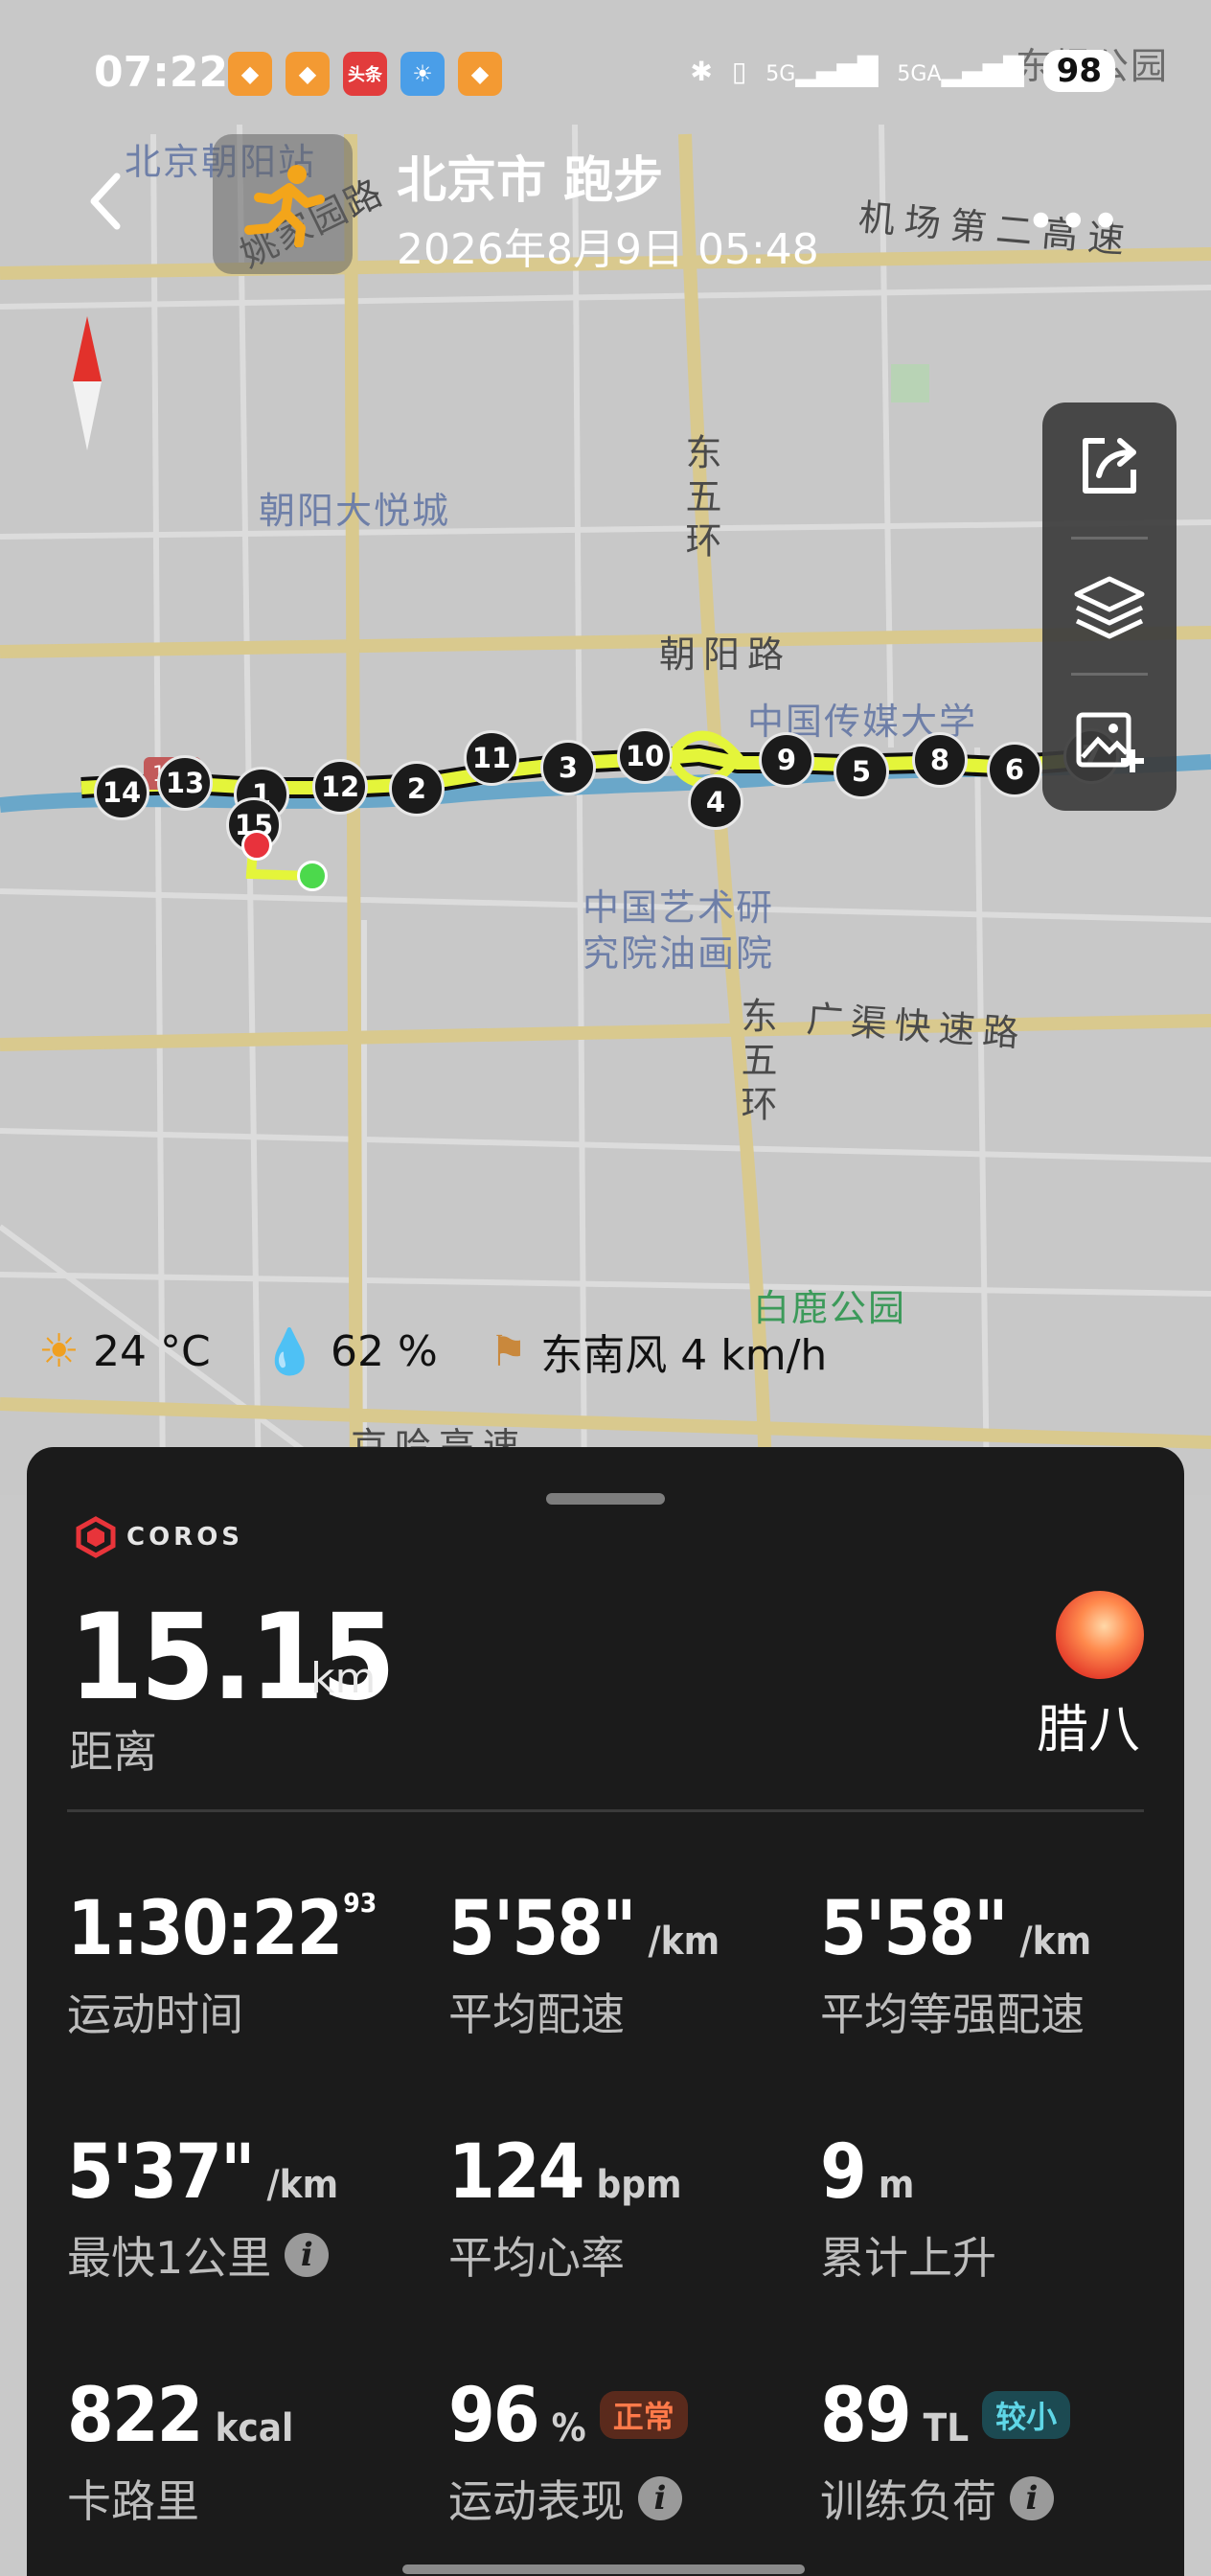  I want to click on wind-item: ⚑ 东南风 4 km/h, so click(658, 1351).